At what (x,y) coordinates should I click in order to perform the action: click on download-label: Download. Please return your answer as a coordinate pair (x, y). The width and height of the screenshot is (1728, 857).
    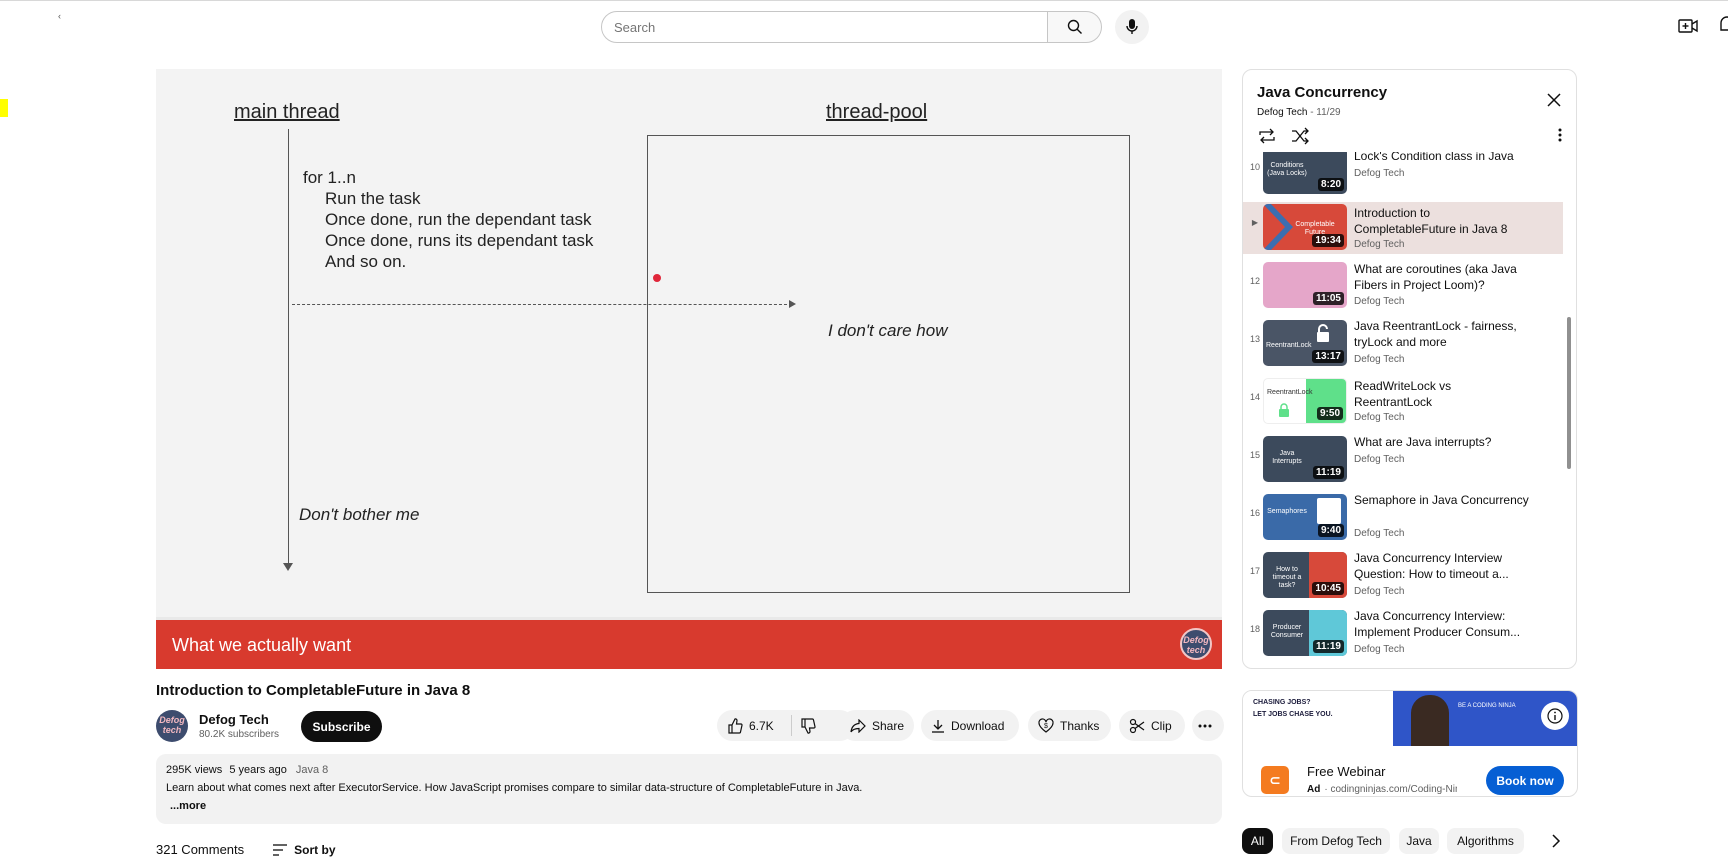
    Looking at the image, I should click on (978, 725).